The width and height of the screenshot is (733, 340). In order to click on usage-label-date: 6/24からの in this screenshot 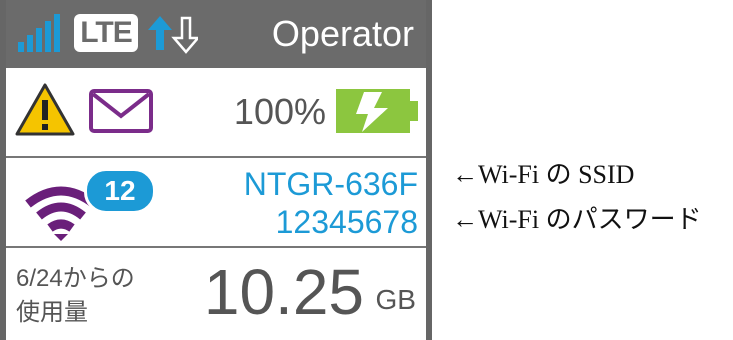, I will do `click(75, 278)`.